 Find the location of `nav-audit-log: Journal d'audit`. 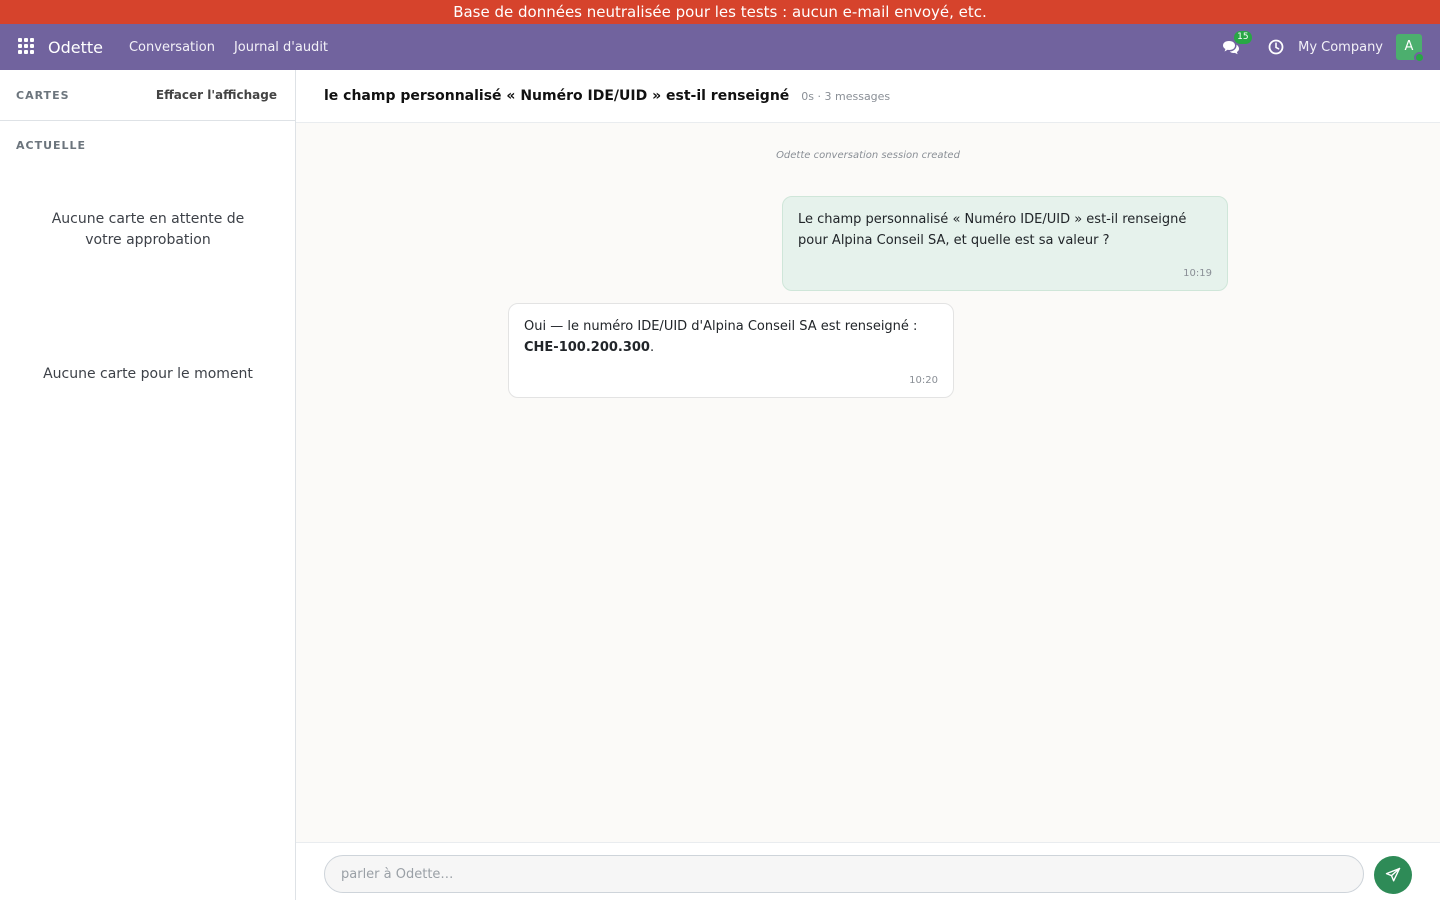

nav-audit-log: Journal d'audit is located at coordinates (281, 47).